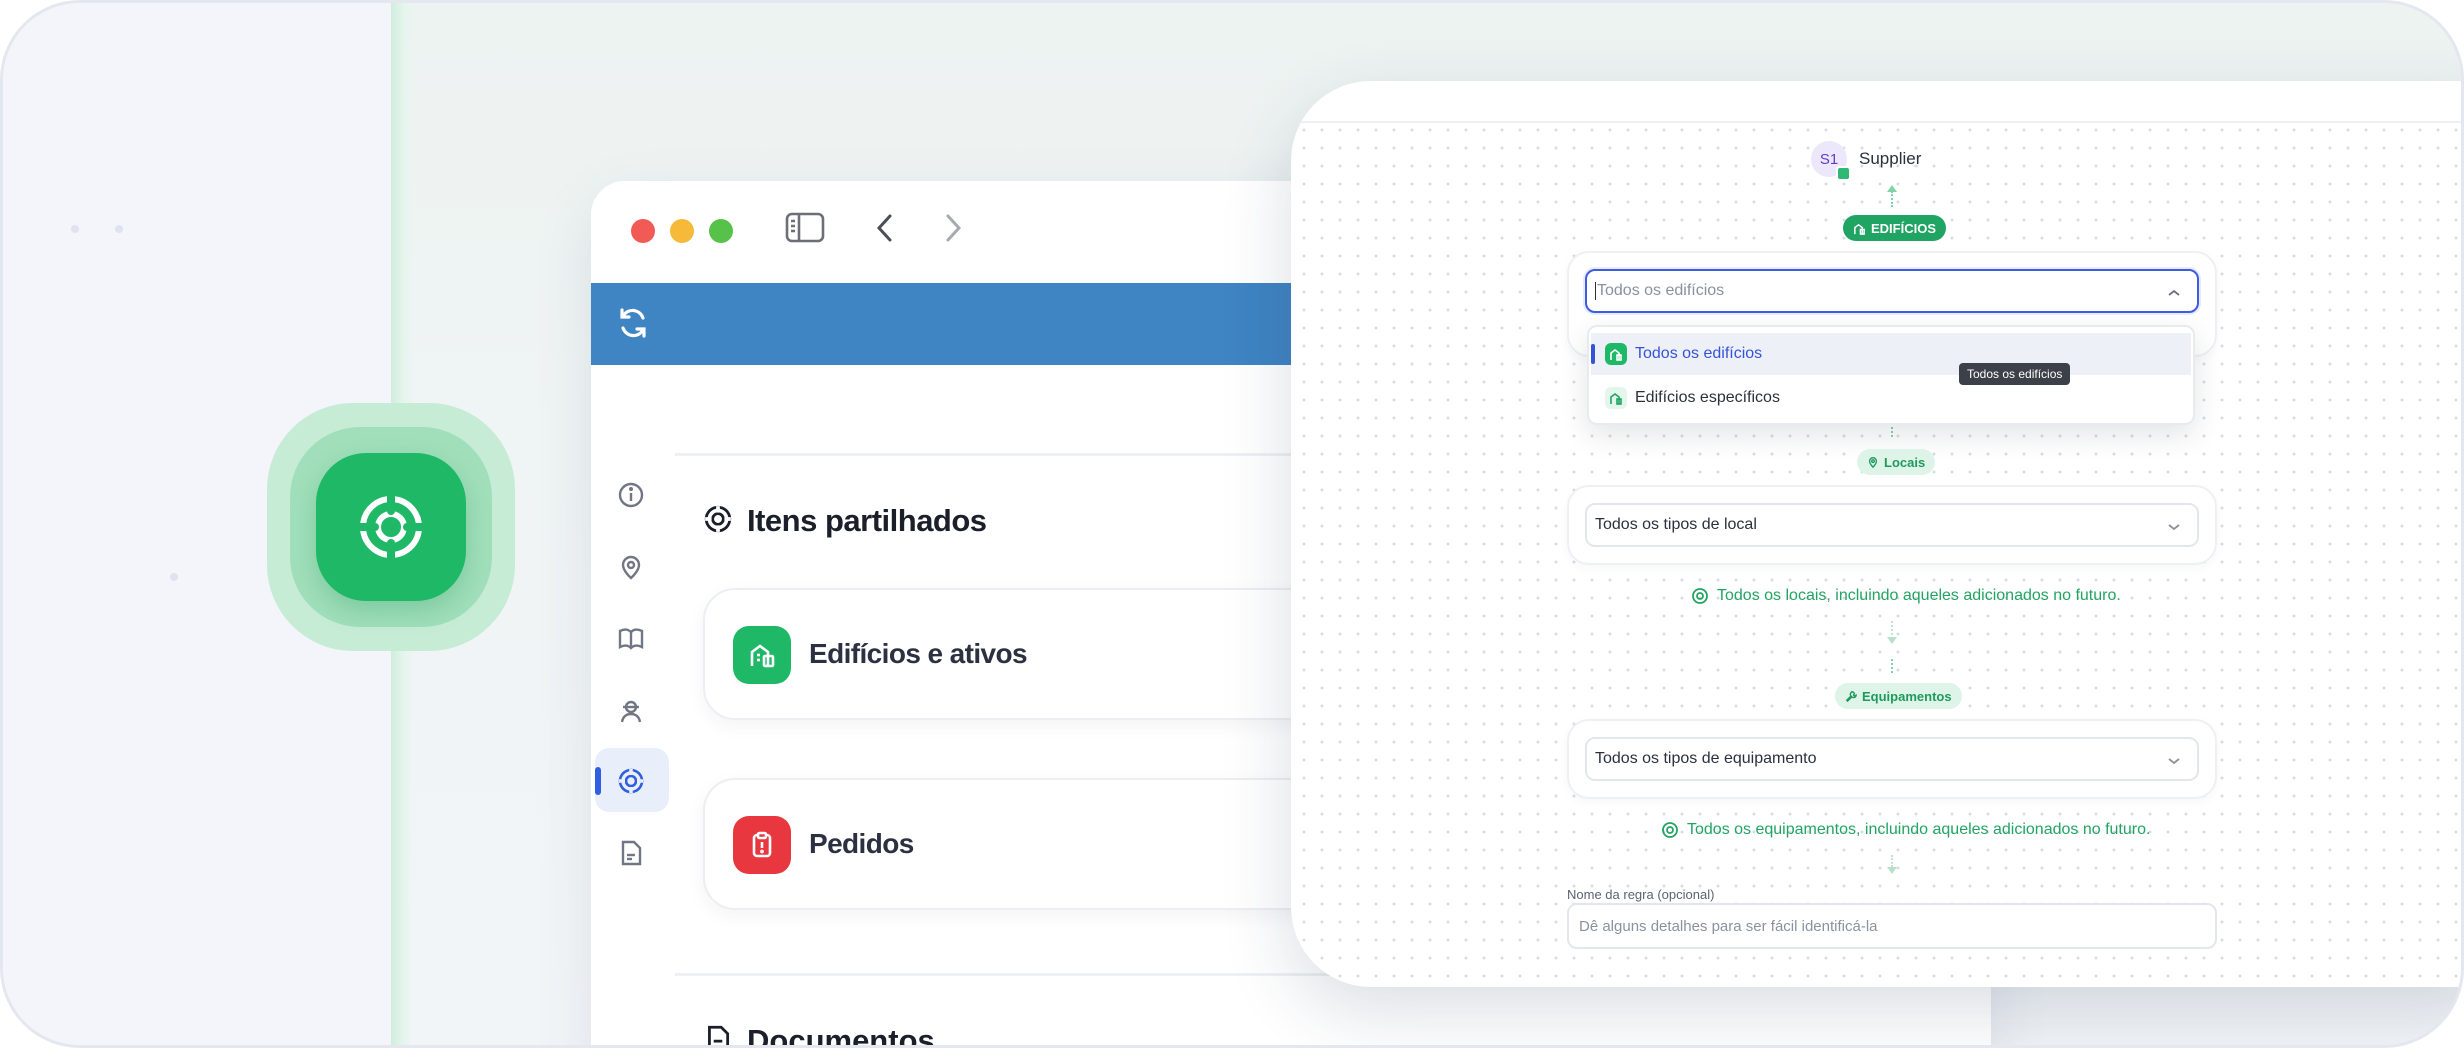 Image resolution: width=2464 pixels, height=1048 pixels. What do you see at coordinates (953, 230) in the screenshot?
I see `forward-arrow-icon` at bounding box center [953, 230].